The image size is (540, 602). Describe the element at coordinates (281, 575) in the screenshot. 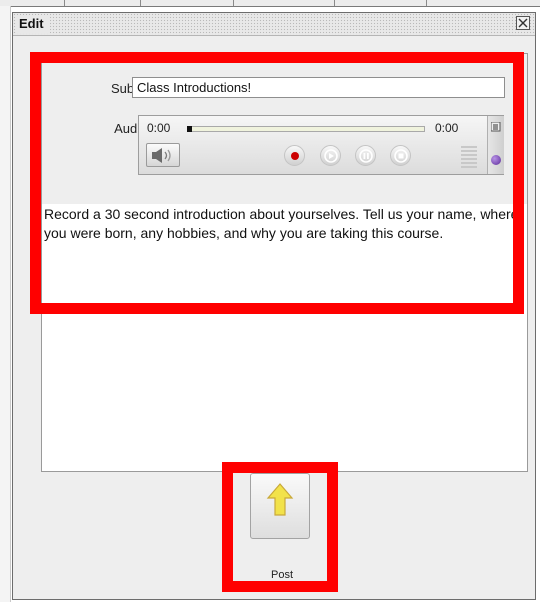

I see `post-label: Post` at that location.